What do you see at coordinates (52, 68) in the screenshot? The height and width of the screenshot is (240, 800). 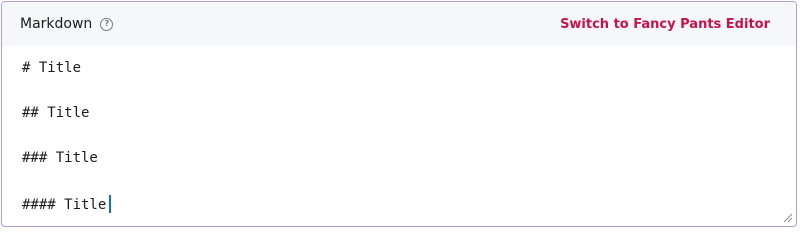 I see `text-line: # Title` at bounding box center [52, 68].